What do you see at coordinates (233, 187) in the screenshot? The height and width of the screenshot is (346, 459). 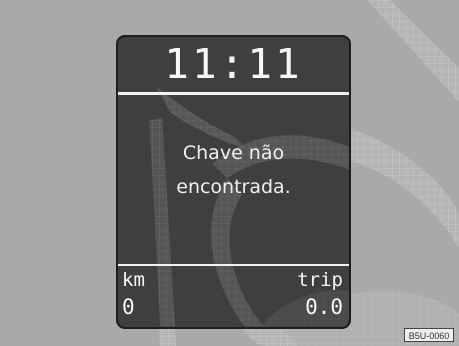 I see `message-line-2: encontrada.` at bounding box center [233, 187].